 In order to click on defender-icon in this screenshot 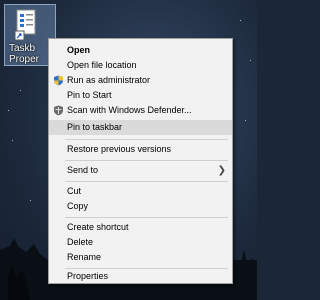, I will do `click(58, 110)`.